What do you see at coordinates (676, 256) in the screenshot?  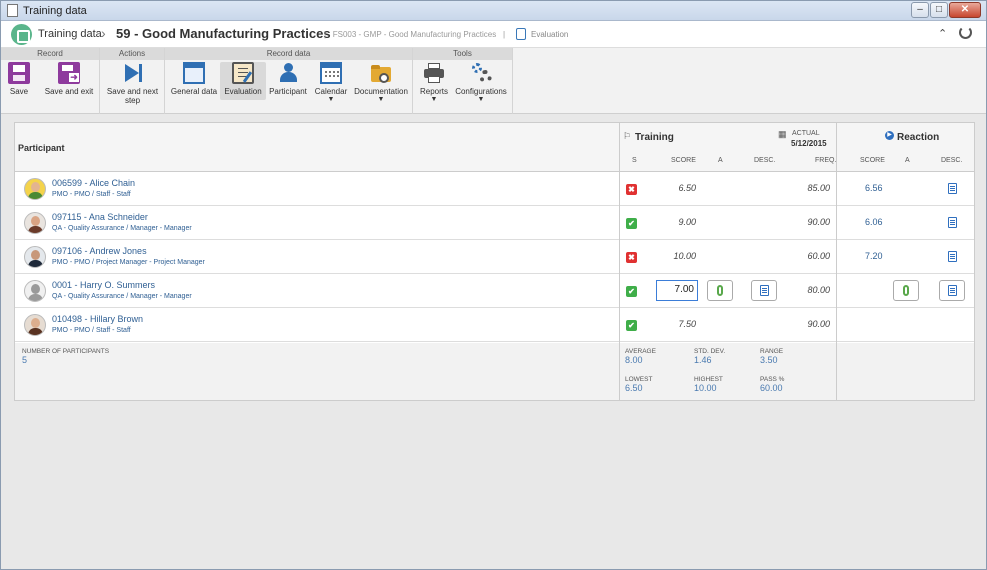 I see `training-score: 10.00` at bounding box center [676, 256].